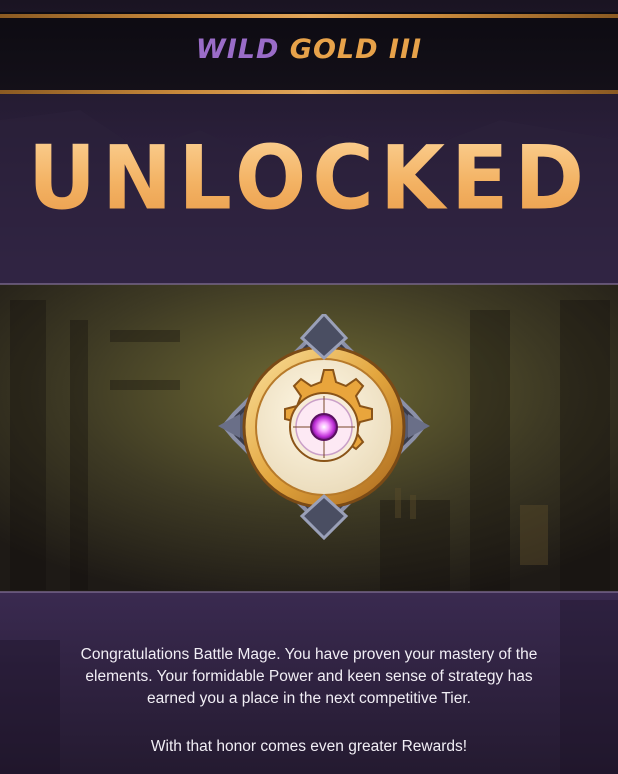 This screenshot has height=774, width=618. Describe the element at coordinates (237, 49) in the screenshot. I see `tier-word-wild: WILD` at that location.